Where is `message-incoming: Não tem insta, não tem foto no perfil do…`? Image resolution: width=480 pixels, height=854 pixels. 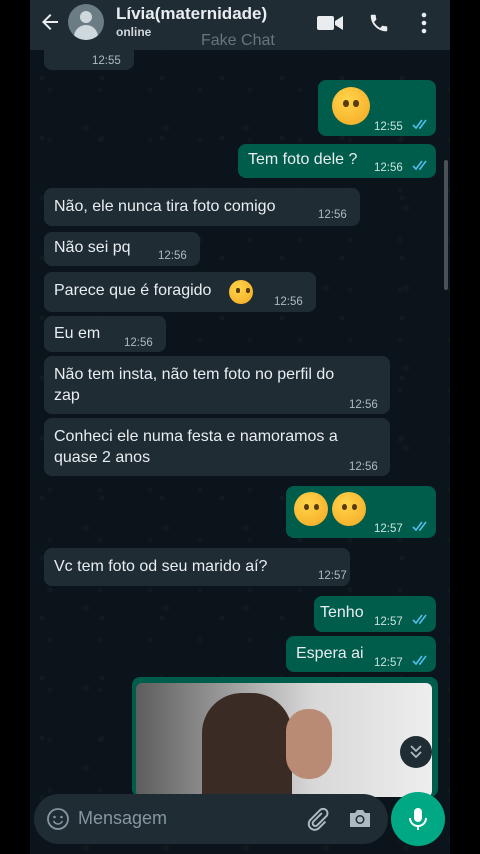
message-incoming: Não tem insta, não tem foto no perfil do… is located at coordinates (217, 385).